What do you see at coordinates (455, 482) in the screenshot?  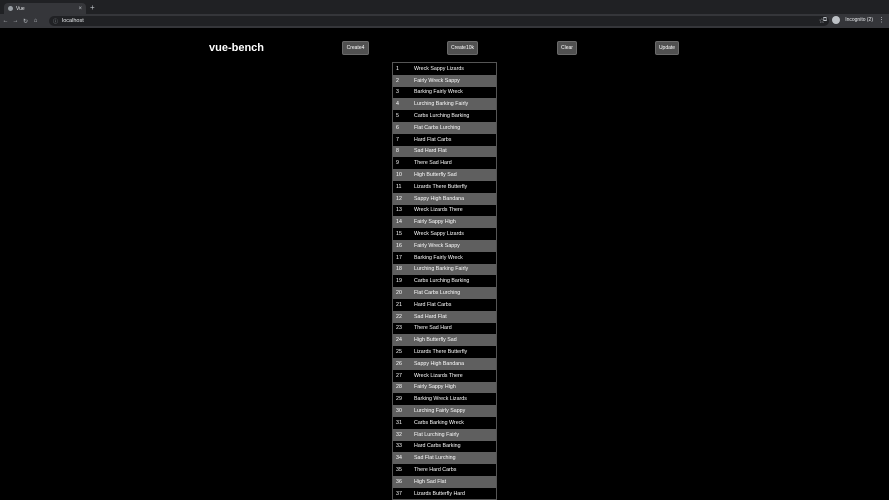 I see `row-label: High Sad Flat` at bounding box center [455, 482].